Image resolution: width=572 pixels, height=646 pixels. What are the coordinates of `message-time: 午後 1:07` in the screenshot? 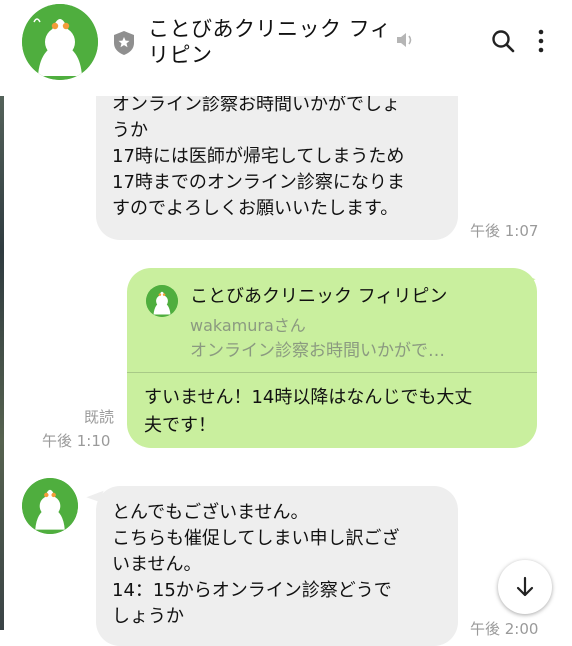 It's located at (504, 231).